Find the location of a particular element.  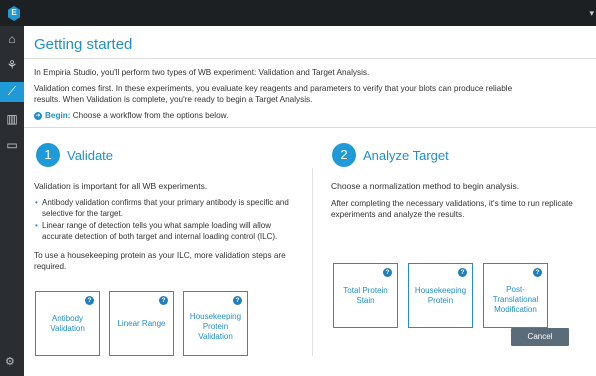

post-translational-modification-card: ? Post- Translational Modification is located at coordinates (515, 295).